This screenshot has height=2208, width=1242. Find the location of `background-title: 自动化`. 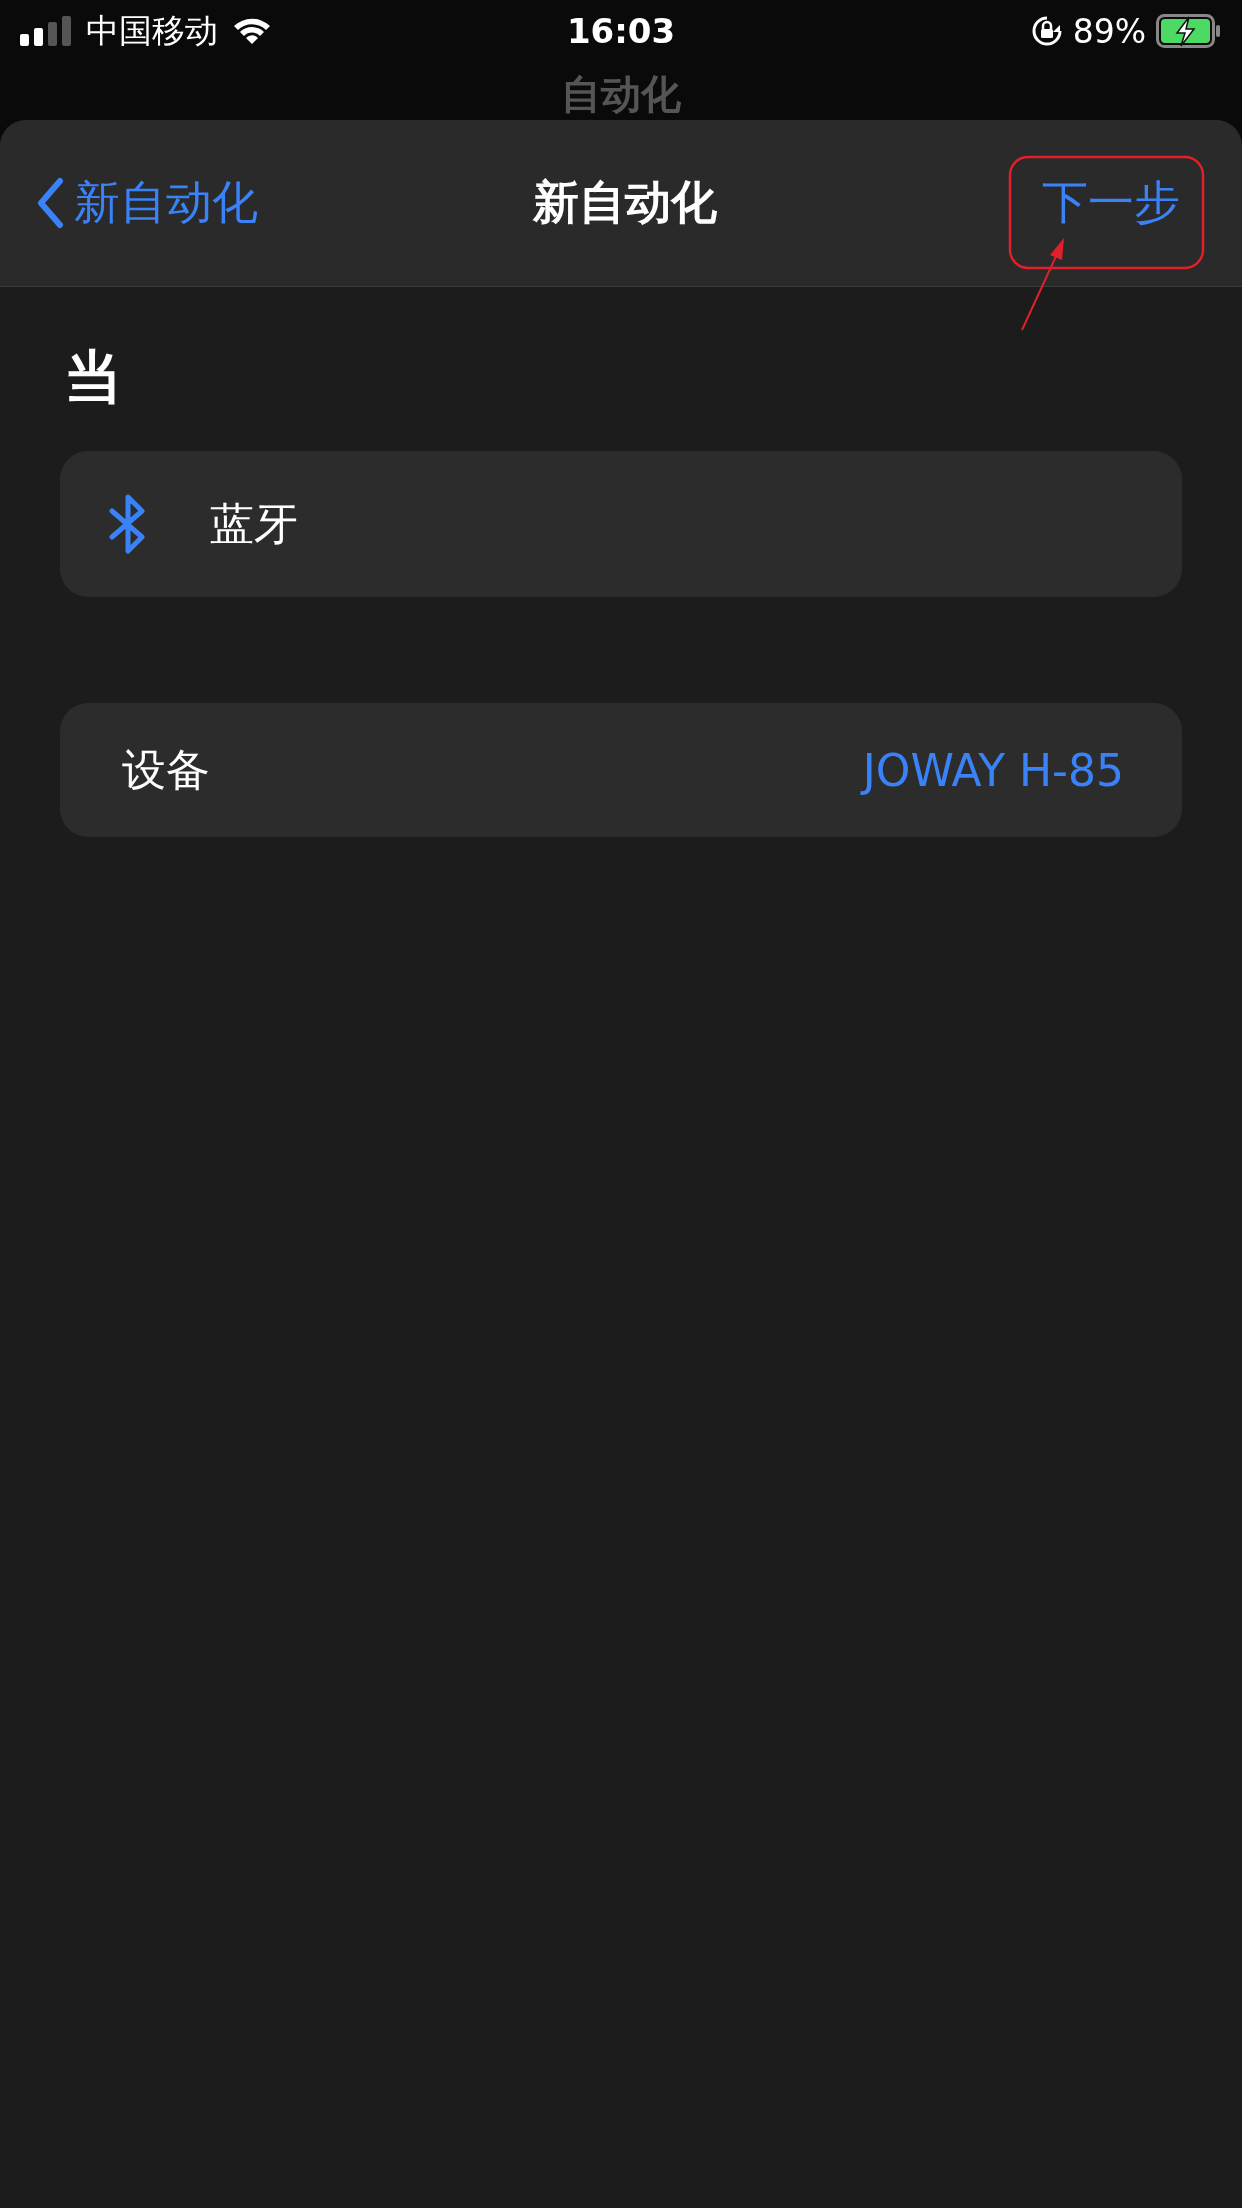

background-title: 自动化 is located at coordinates (621, 94).